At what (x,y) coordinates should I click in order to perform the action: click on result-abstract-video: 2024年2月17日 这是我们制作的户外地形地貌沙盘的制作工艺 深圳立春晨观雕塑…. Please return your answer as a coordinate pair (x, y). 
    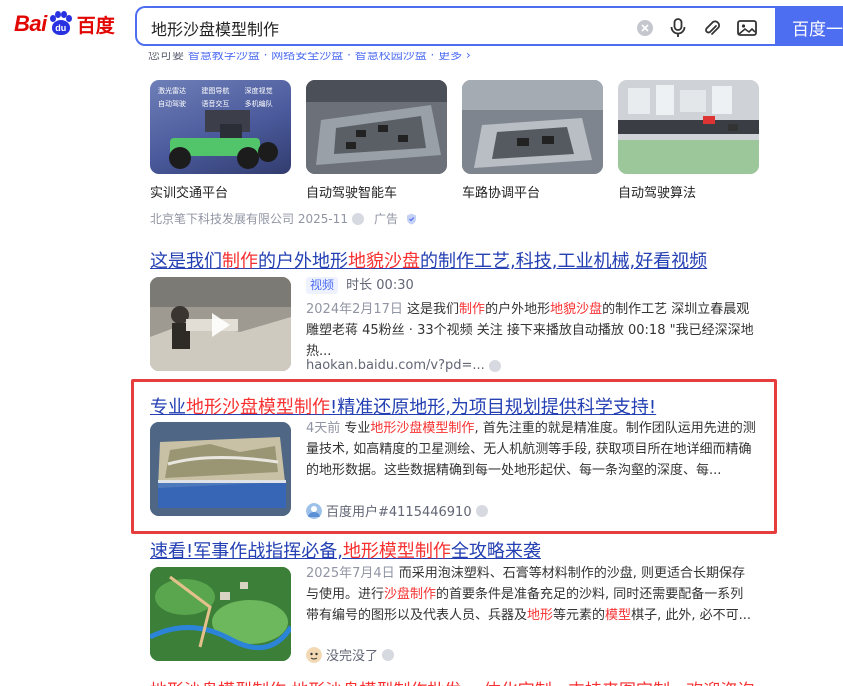
    Looking at the image, I should click on (531, 330).